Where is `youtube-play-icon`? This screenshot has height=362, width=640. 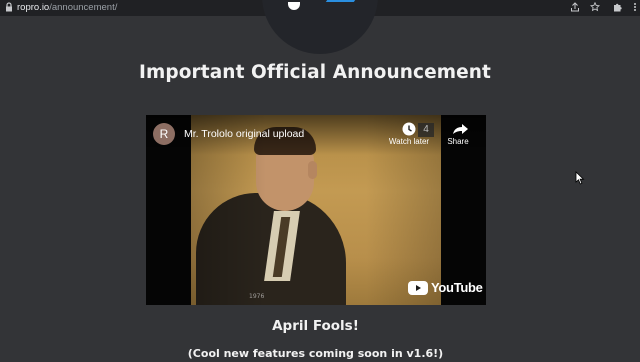
youtube-play-icon is located at coordinates (418, 288).